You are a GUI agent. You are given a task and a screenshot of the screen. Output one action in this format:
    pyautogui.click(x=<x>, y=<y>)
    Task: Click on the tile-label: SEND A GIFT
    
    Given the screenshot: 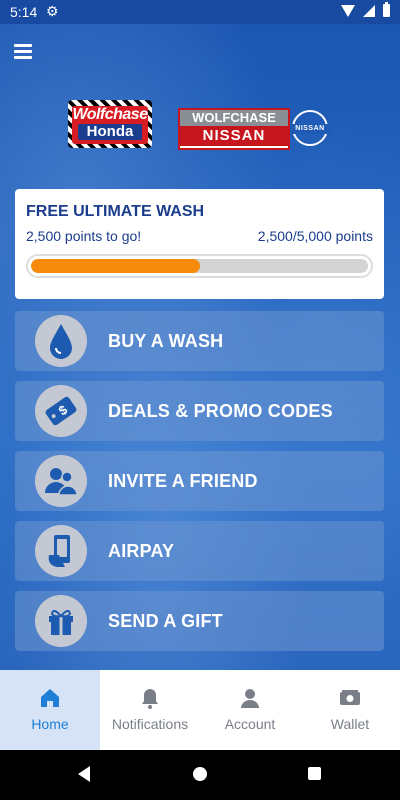 What is the action you would take?
    pyautogui.click(x=165, y=621)
    